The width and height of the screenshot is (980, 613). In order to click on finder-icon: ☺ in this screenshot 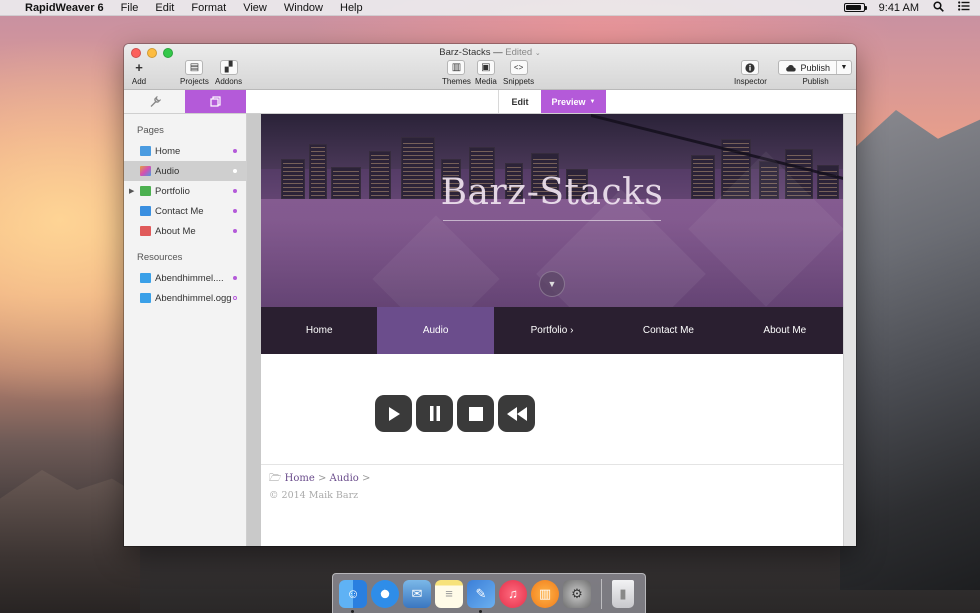, I will do `click(353, 596)`.